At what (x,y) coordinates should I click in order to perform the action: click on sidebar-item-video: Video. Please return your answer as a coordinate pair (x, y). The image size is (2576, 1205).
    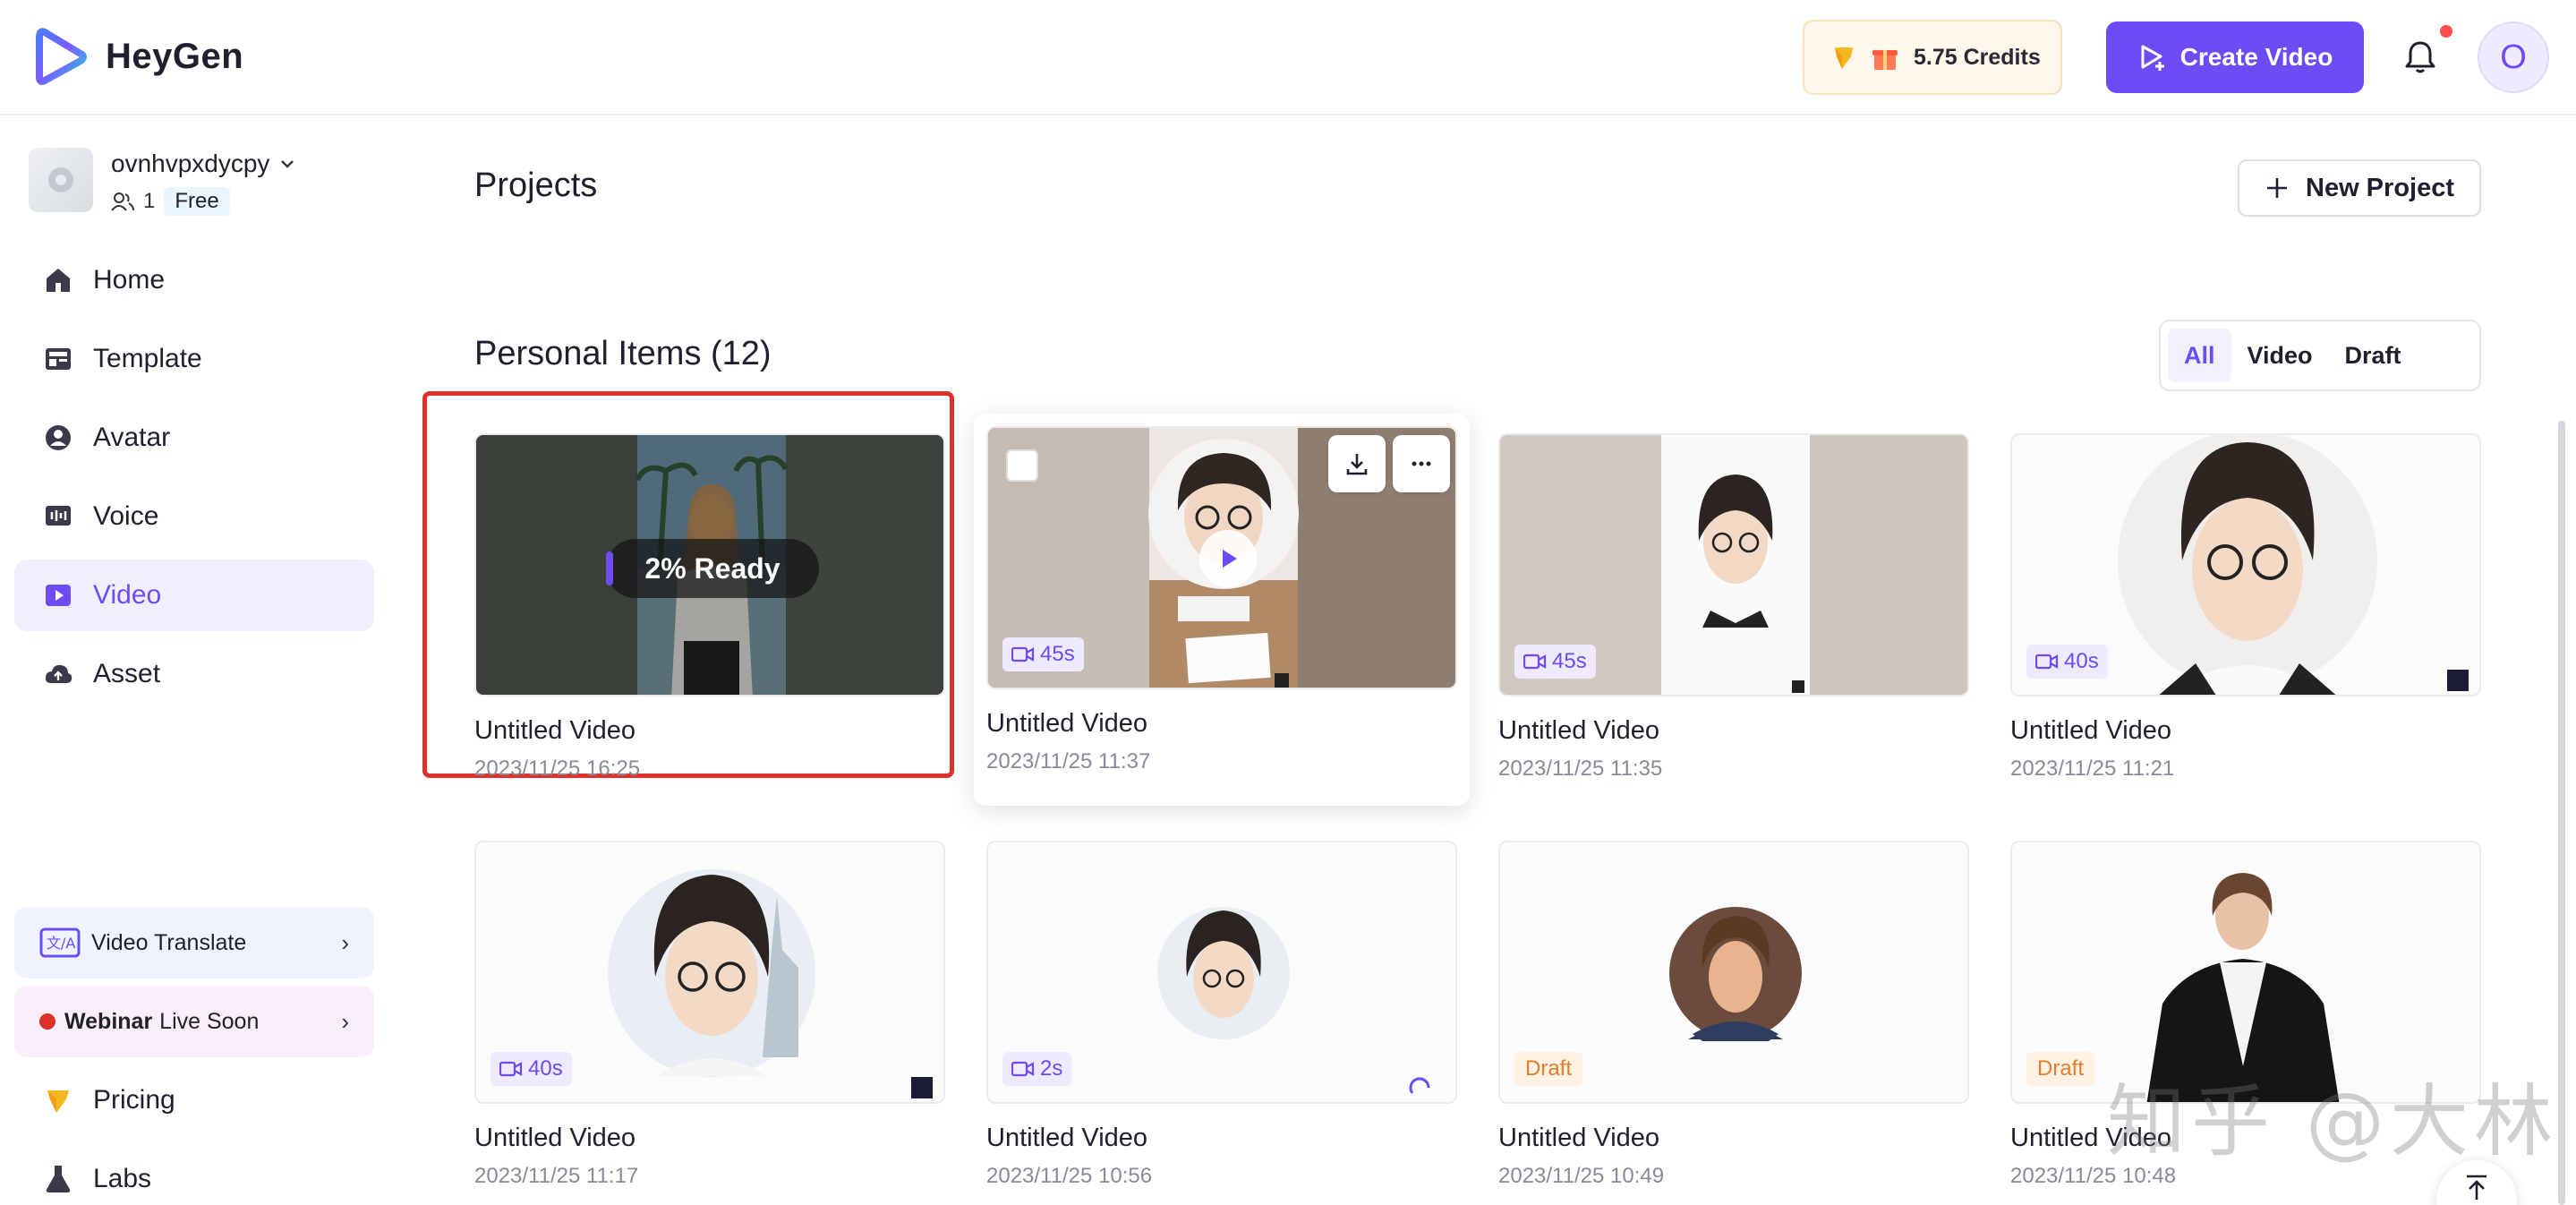
    Looking at the image, I should click on (194, 596).